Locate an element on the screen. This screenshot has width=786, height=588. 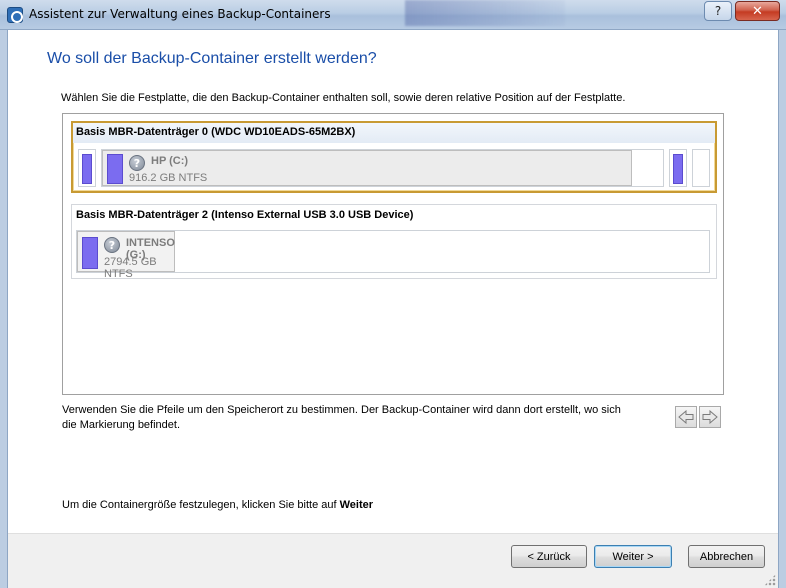
partition-size: 2794.5 GB NTFS is located at coordinates (130, 268).